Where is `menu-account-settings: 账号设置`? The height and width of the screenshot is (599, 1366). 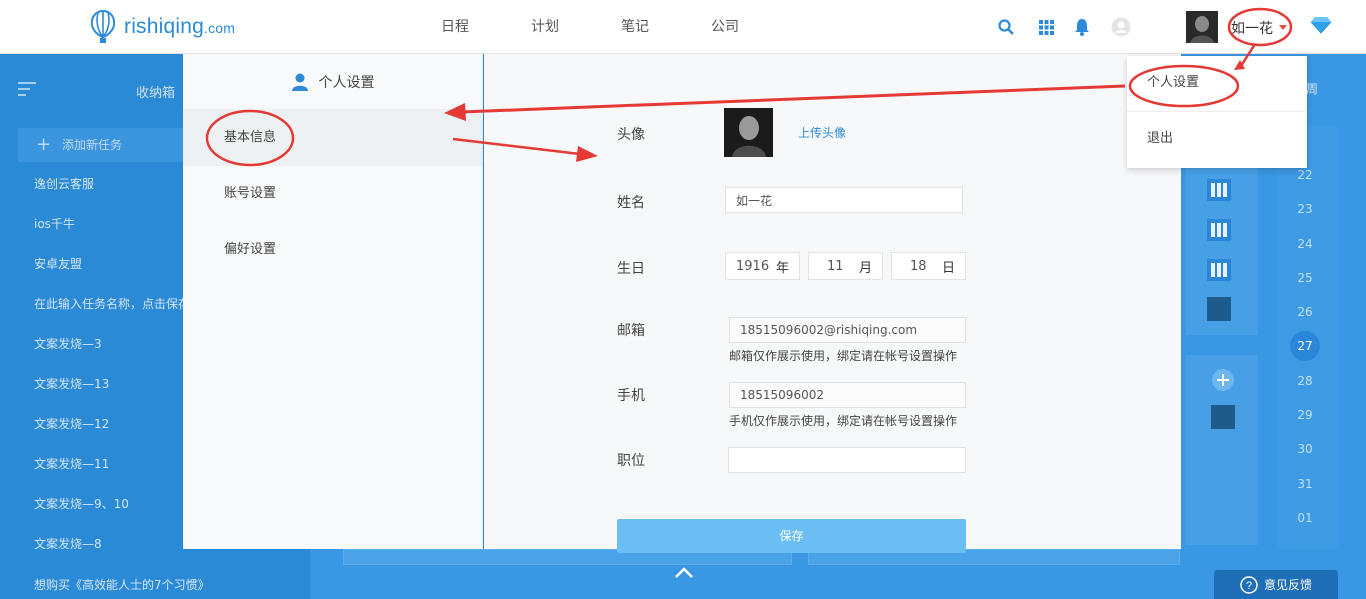
menu-account-settings: 账号设置 is located at coordinates (332, 194).